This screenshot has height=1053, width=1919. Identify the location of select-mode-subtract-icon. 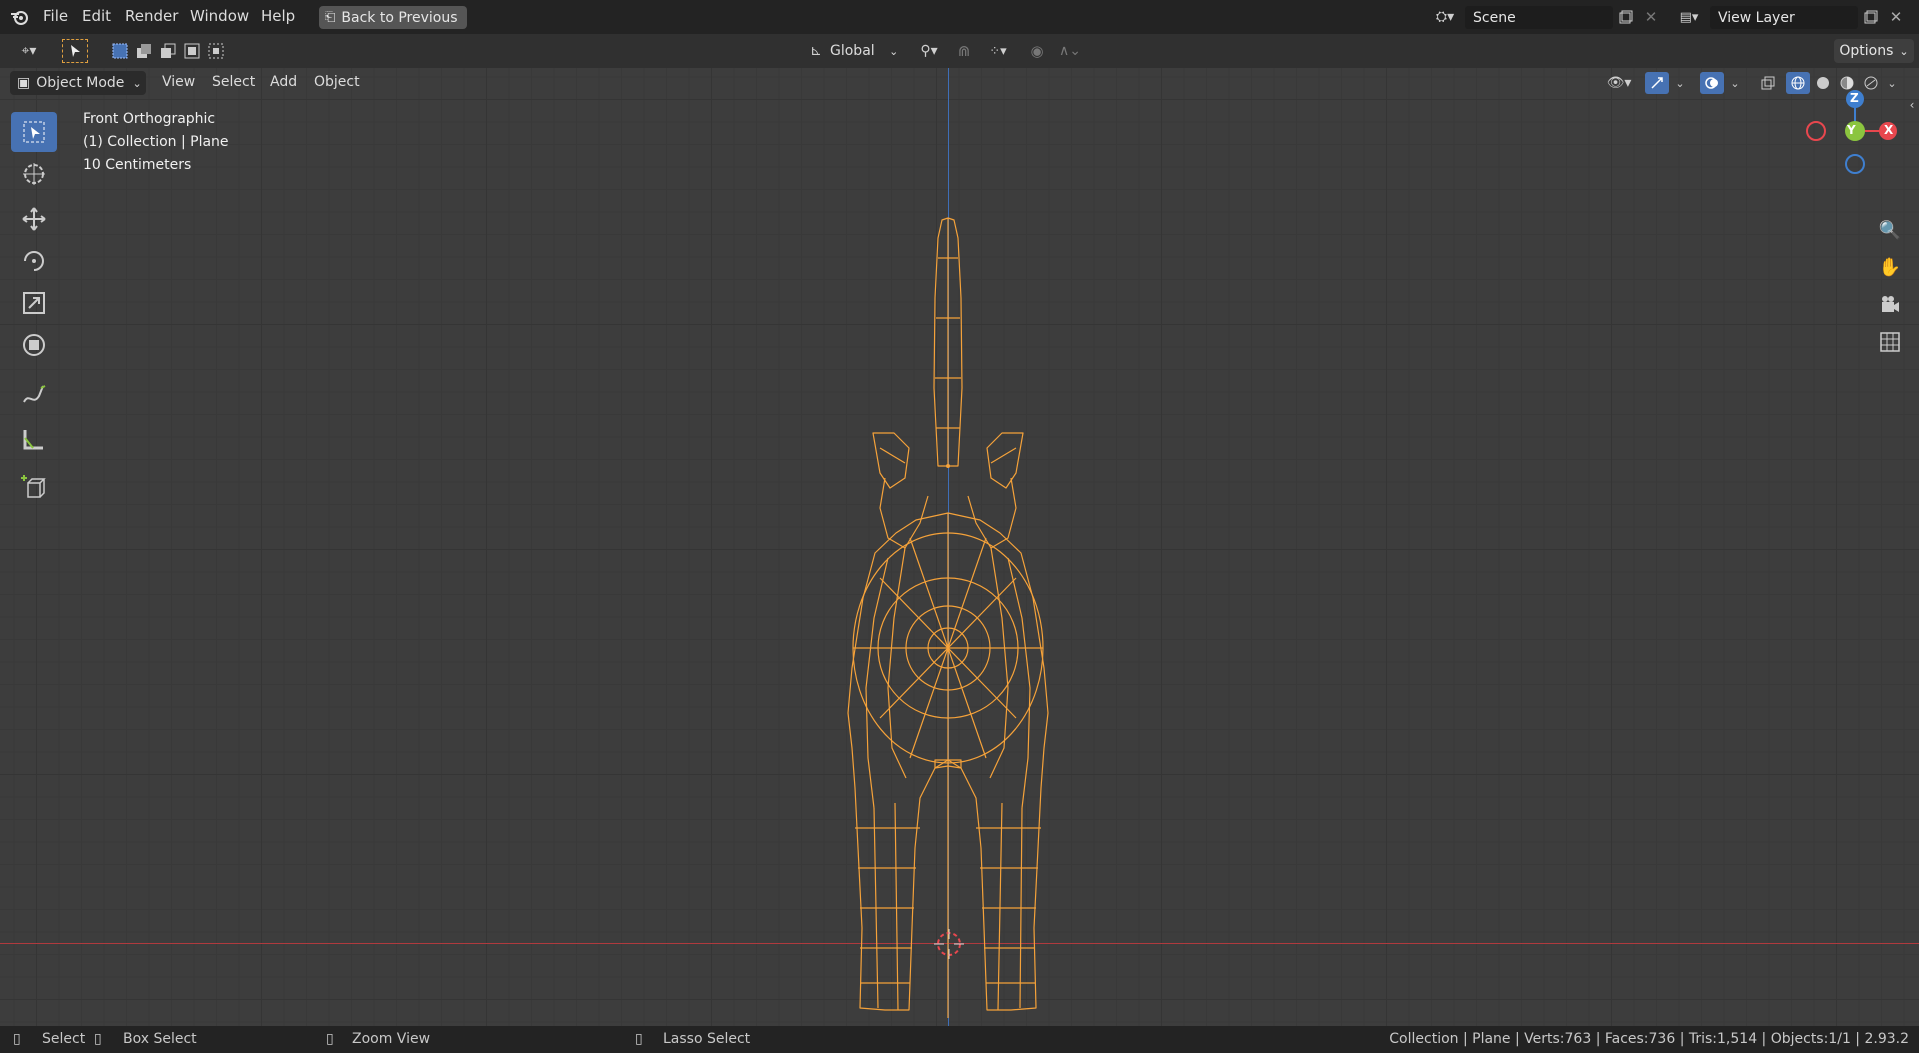
(168, 51).